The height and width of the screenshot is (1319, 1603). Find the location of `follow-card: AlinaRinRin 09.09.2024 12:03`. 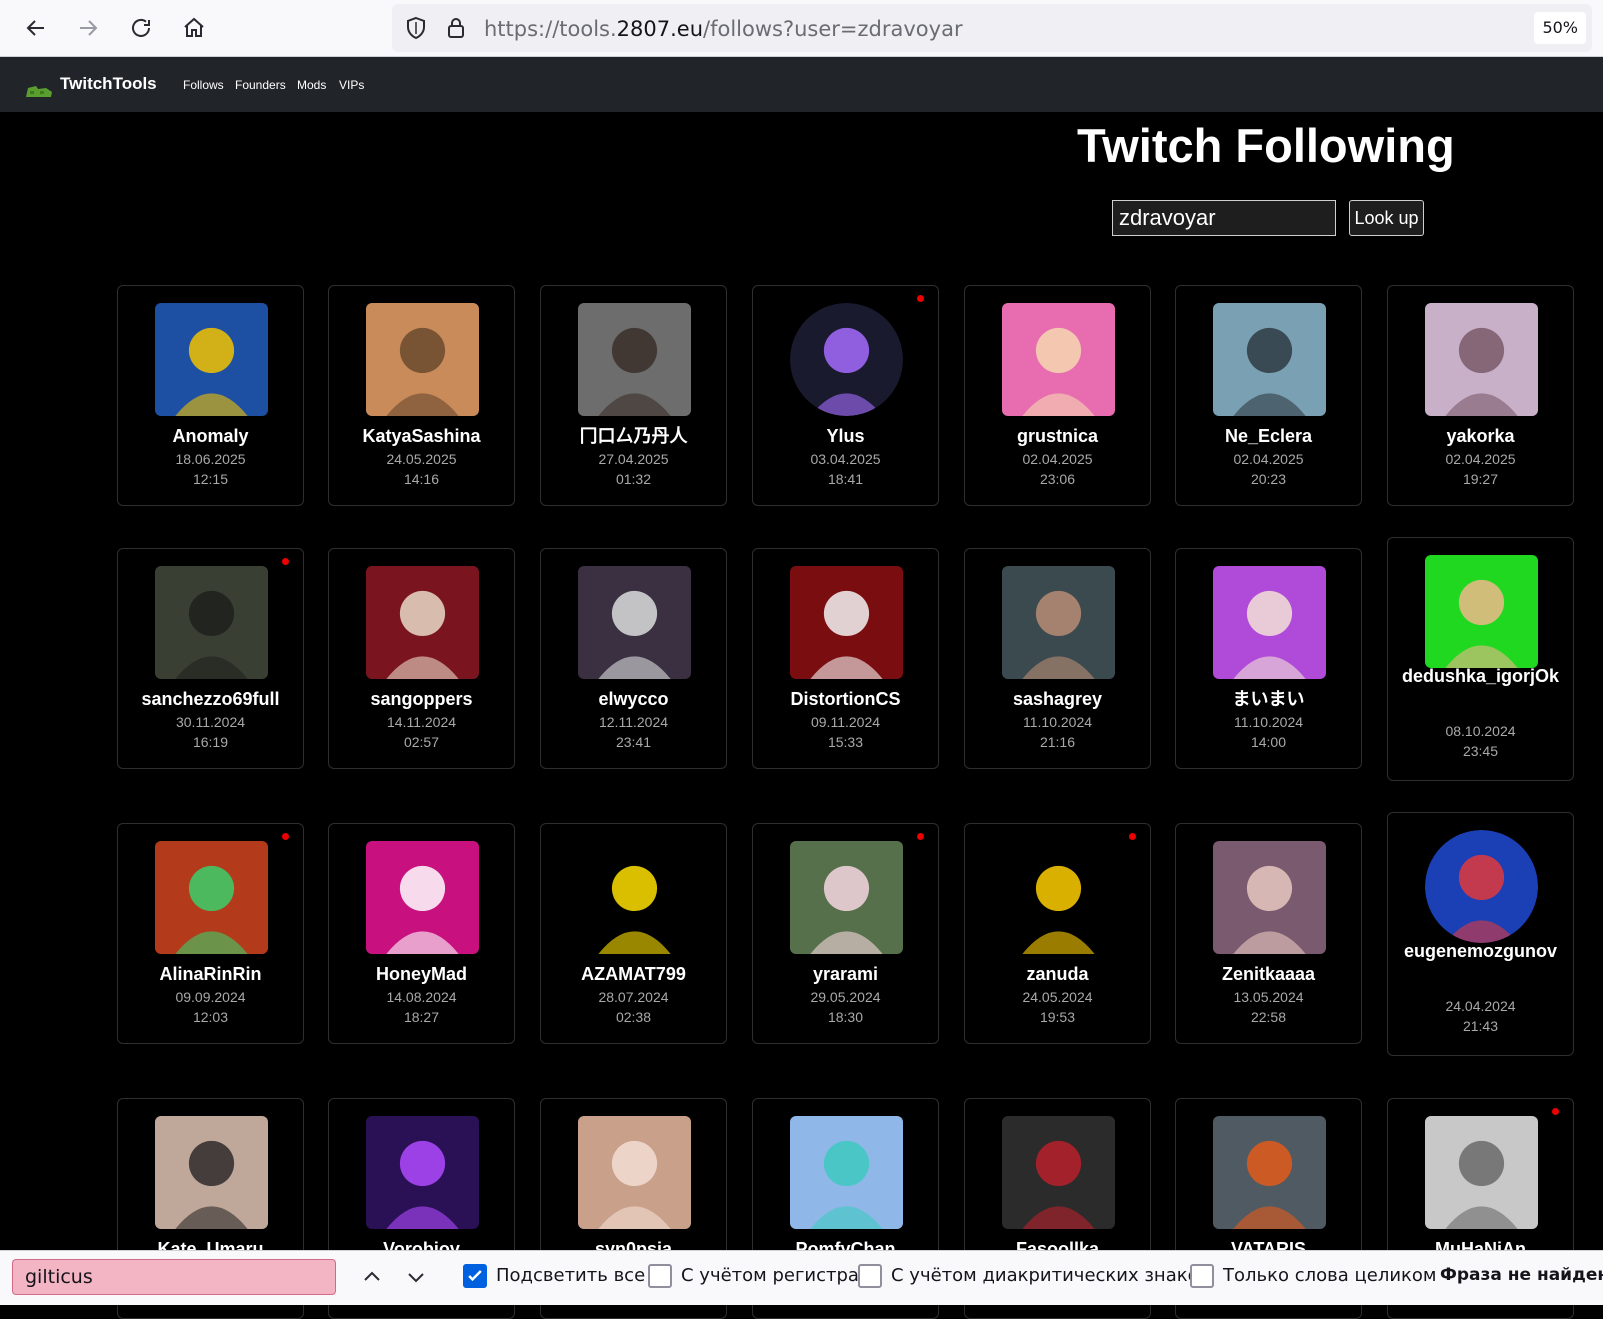

follow-card: AlinaRinRin 09.09.2024 12:03 is located at coordinates (210, 933).